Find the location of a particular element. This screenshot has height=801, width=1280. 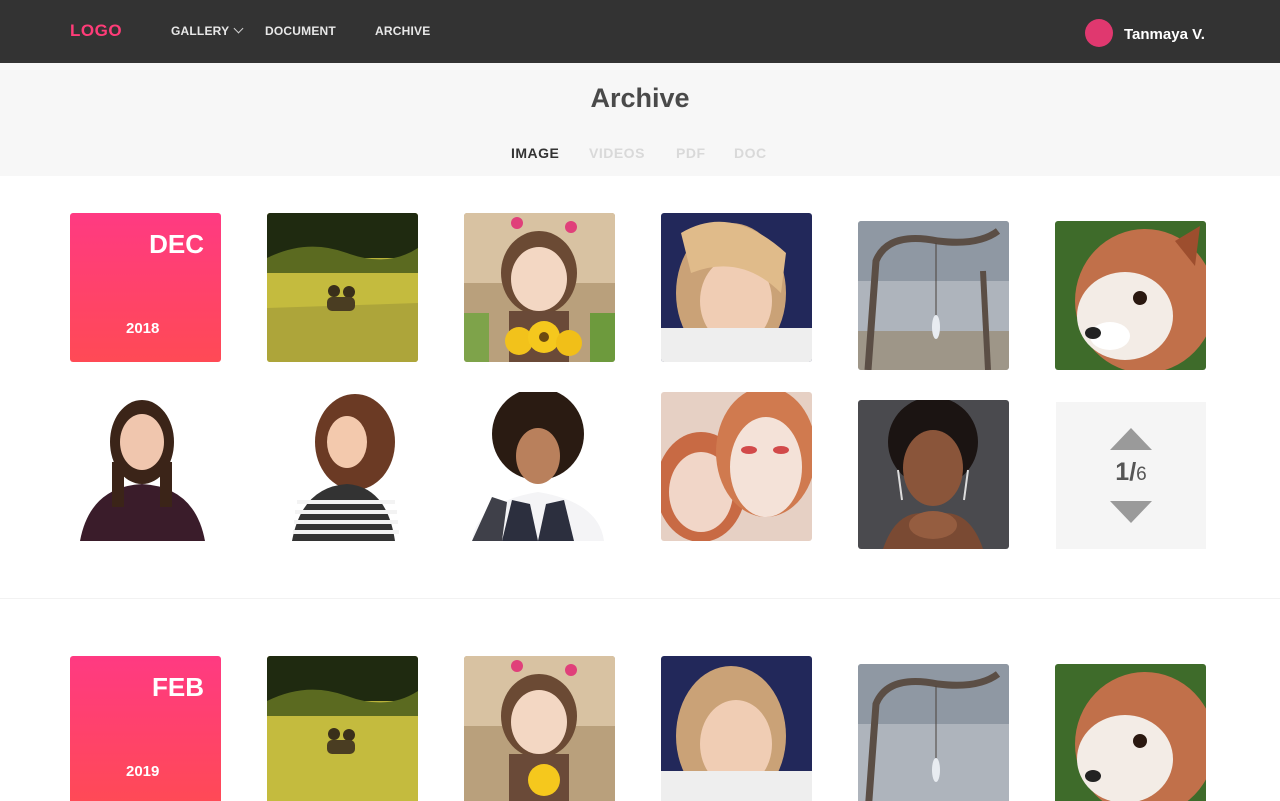

photo-thumbnail-man-afro is located at coordinates (537, 466).